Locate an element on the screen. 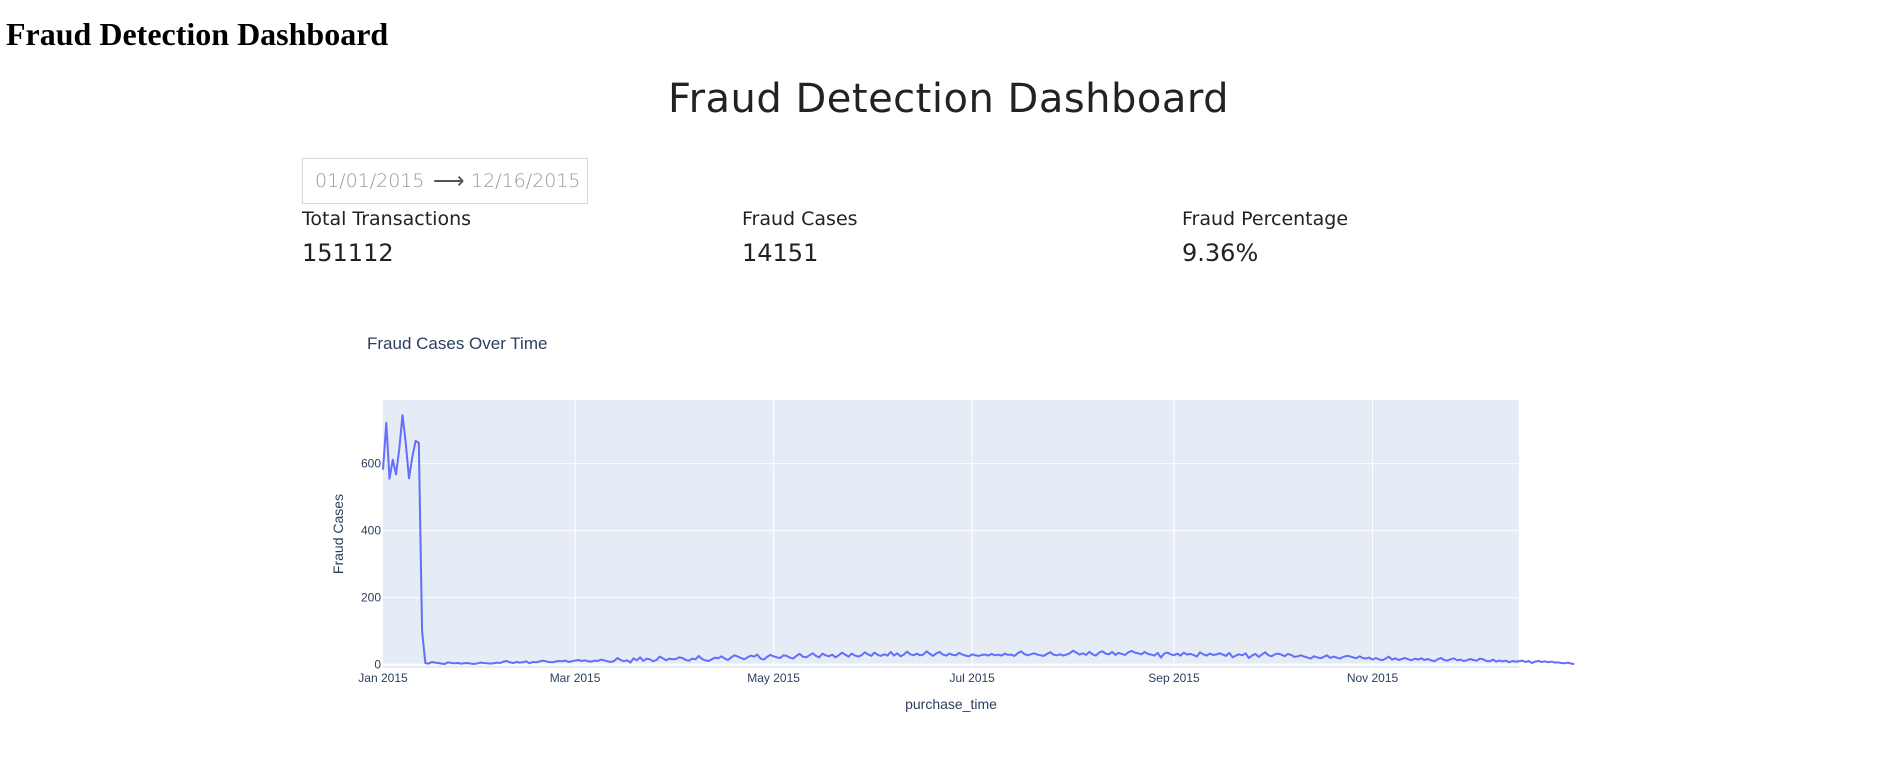  y-tick-label: 0 is located at coordinates (377, 665).